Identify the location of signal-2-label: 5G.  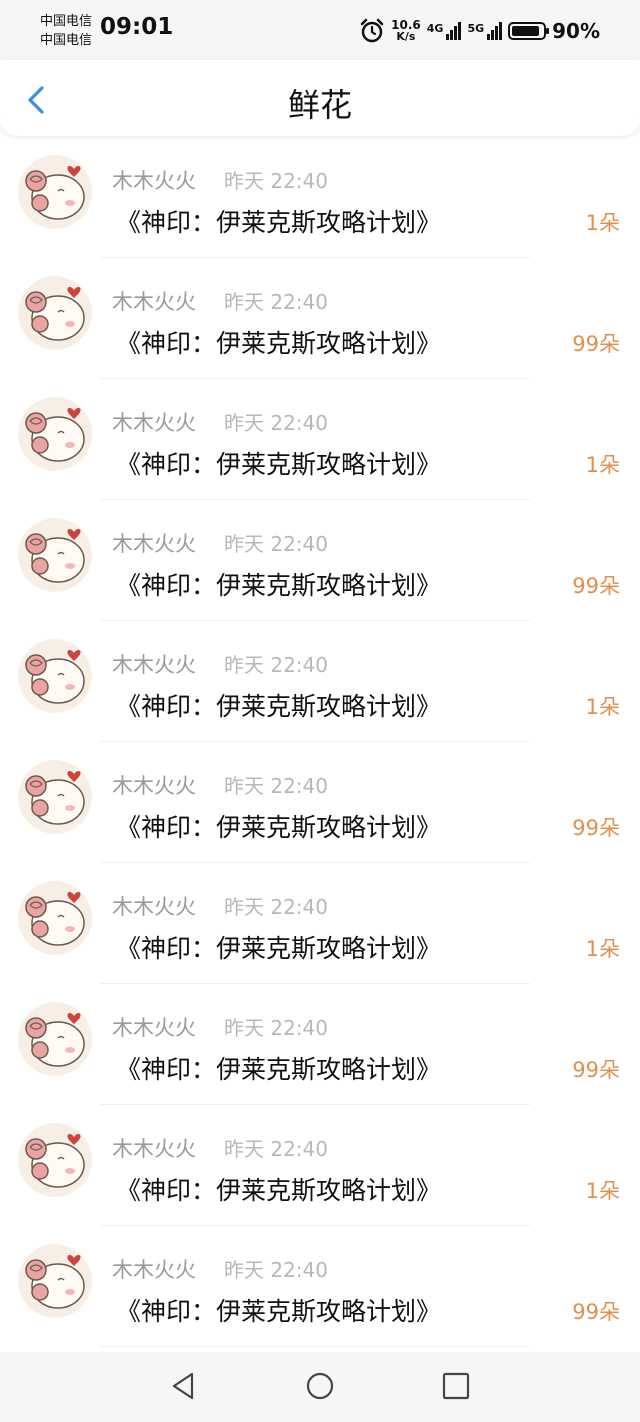
(476, 28).